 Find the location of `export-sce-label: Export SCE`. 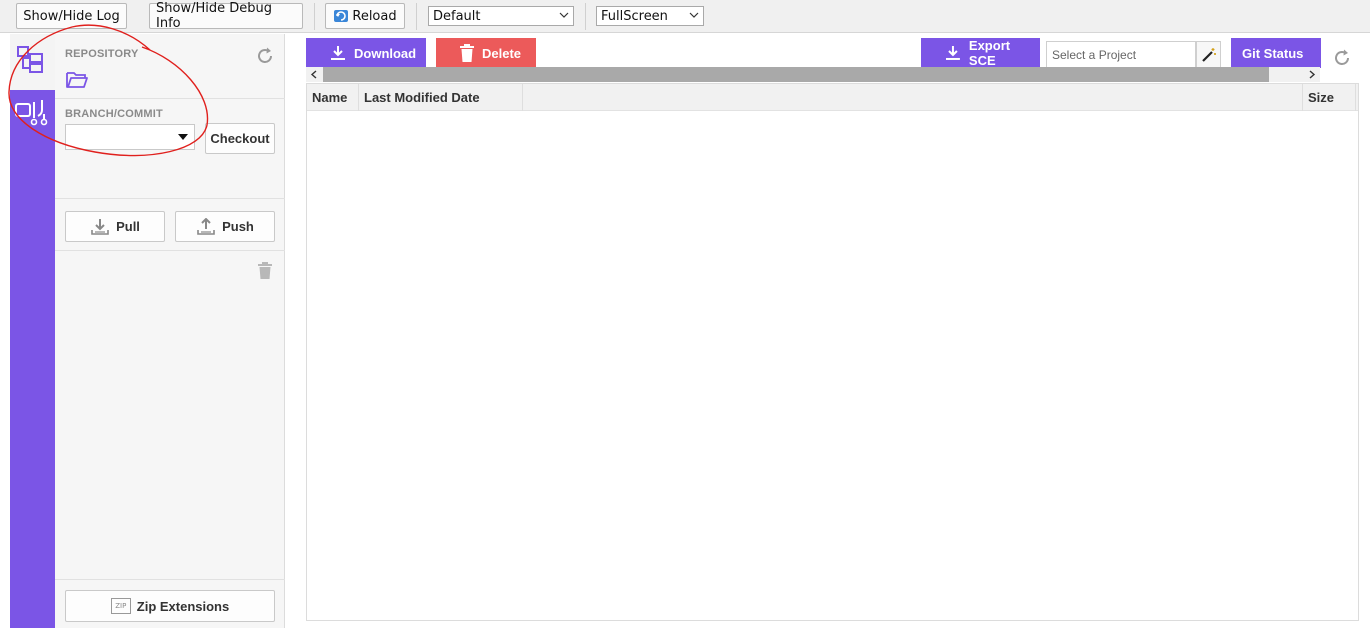

export-sce-label: Export SCE is located at coordinates (989, 53).